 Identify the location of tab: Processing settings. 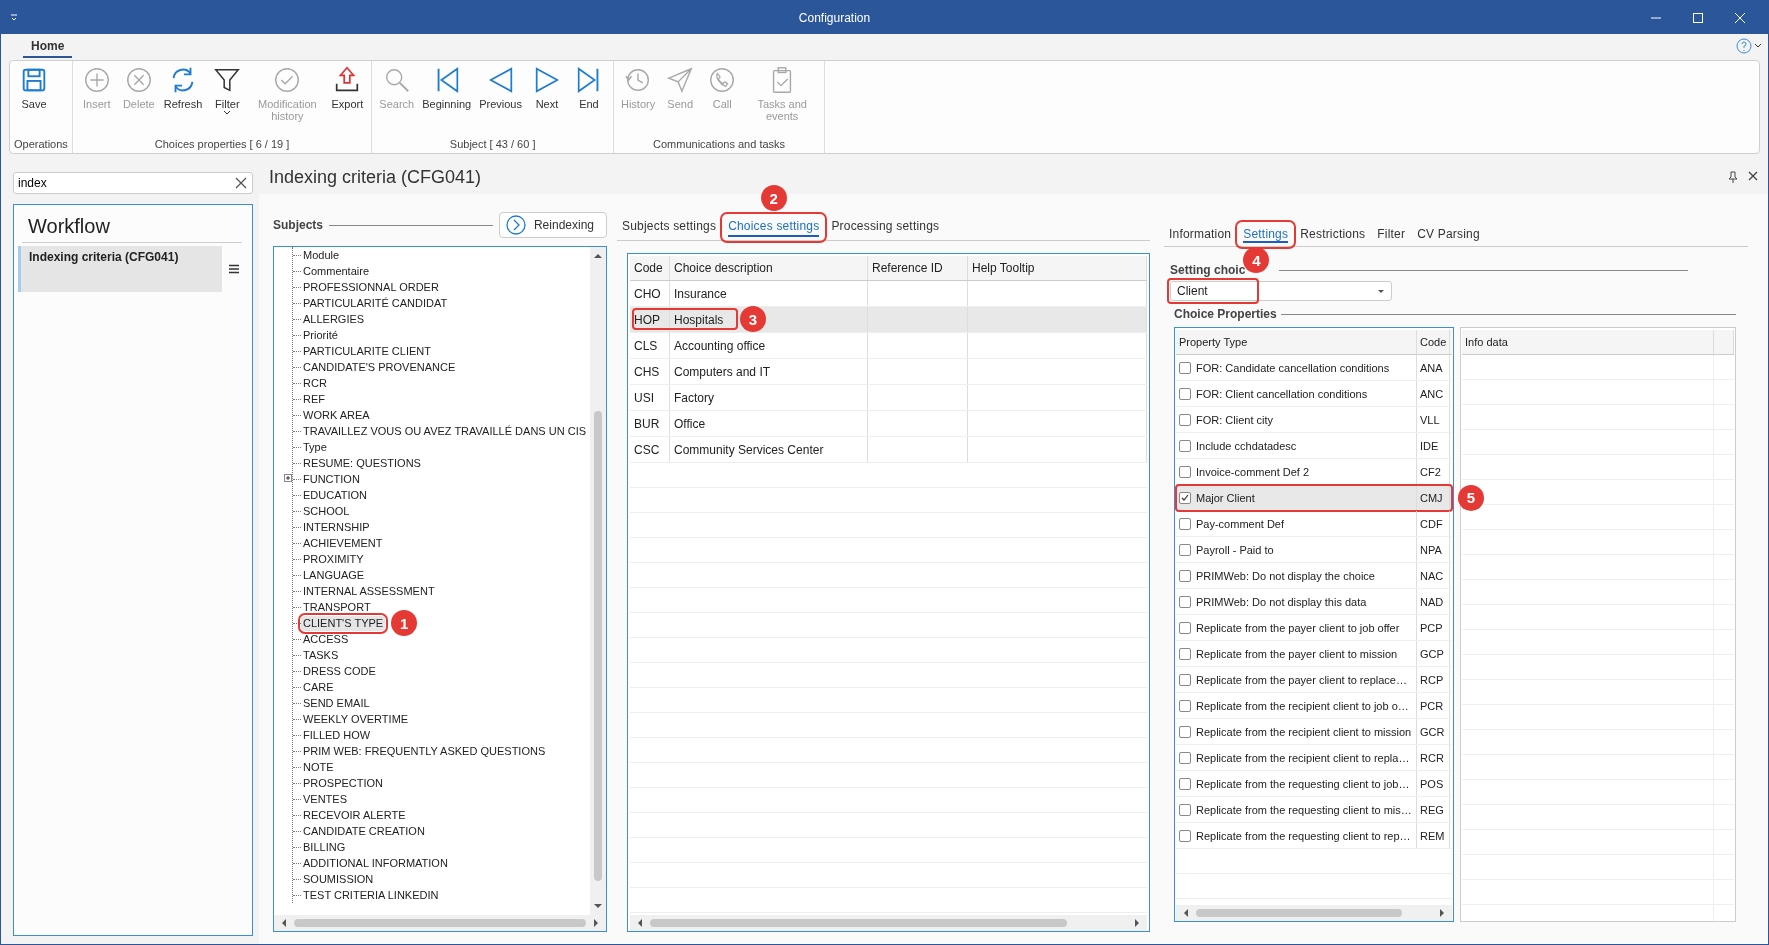
(885, 227).